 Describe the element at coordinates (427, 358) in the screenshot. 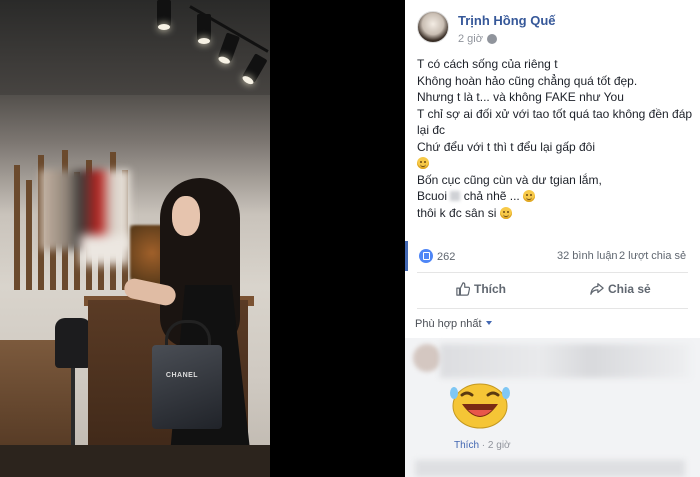

I see `commenter-avatar` at that location.